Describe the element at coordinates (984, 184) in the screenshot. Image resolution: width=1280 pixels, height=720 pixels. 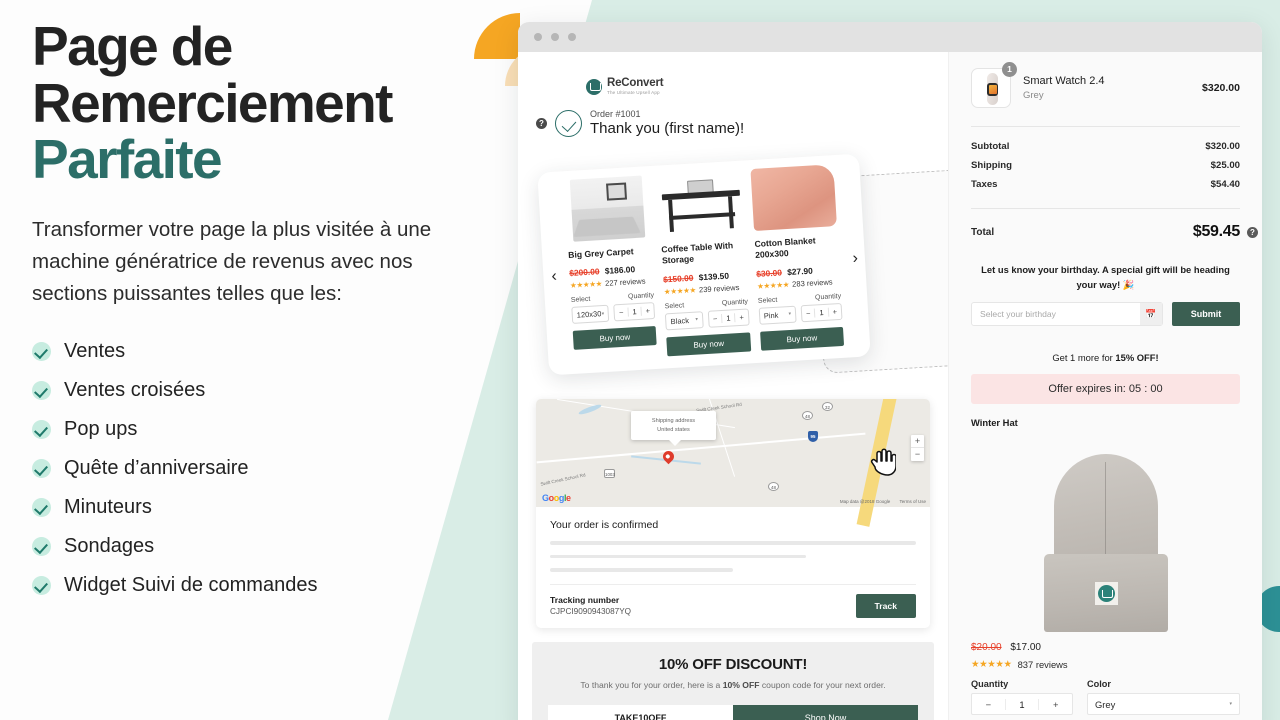
I see `taxes-label: Taxes` at that location.